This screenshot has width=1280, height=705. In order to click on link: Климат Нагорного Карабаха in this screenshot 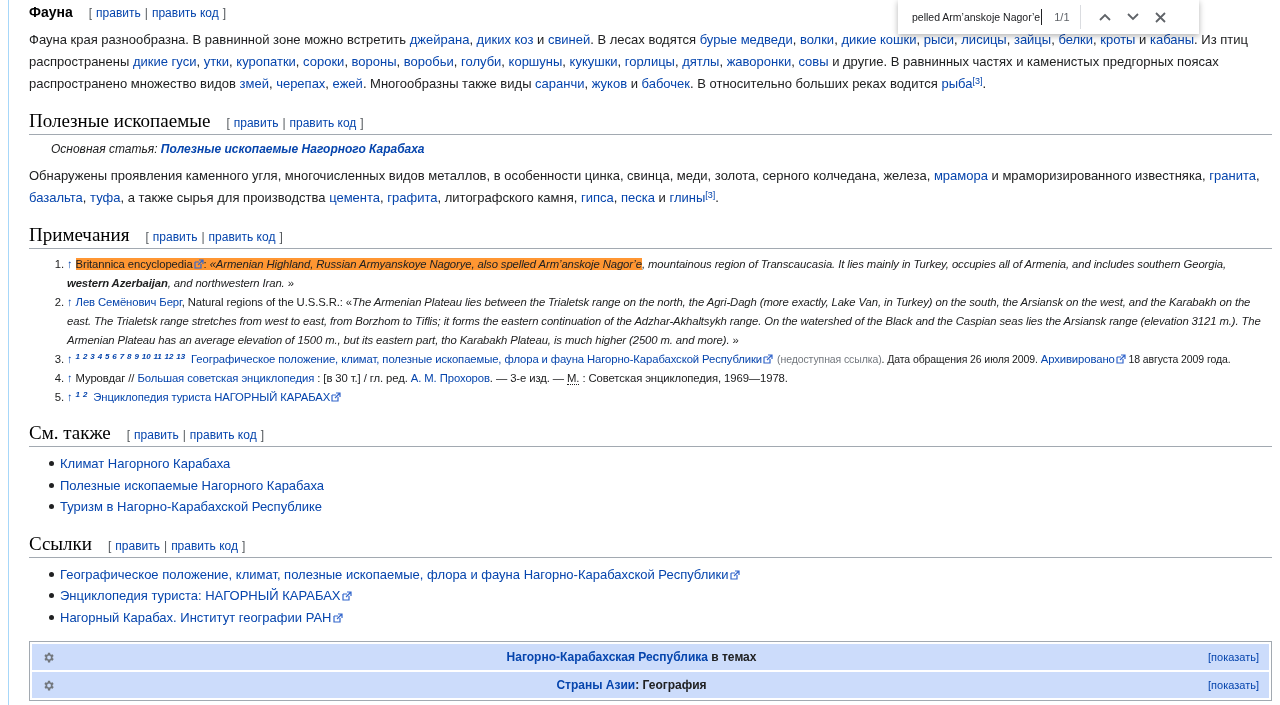, I will do `click(145, 463)`.